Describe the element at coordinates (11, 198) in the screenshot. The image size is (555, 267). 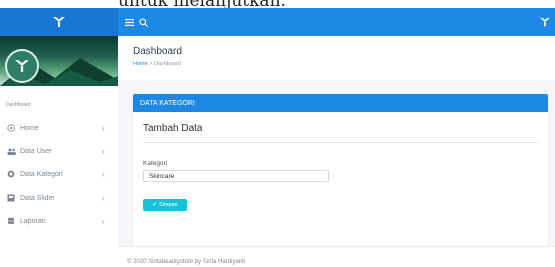
I see `image-icon` at that location.